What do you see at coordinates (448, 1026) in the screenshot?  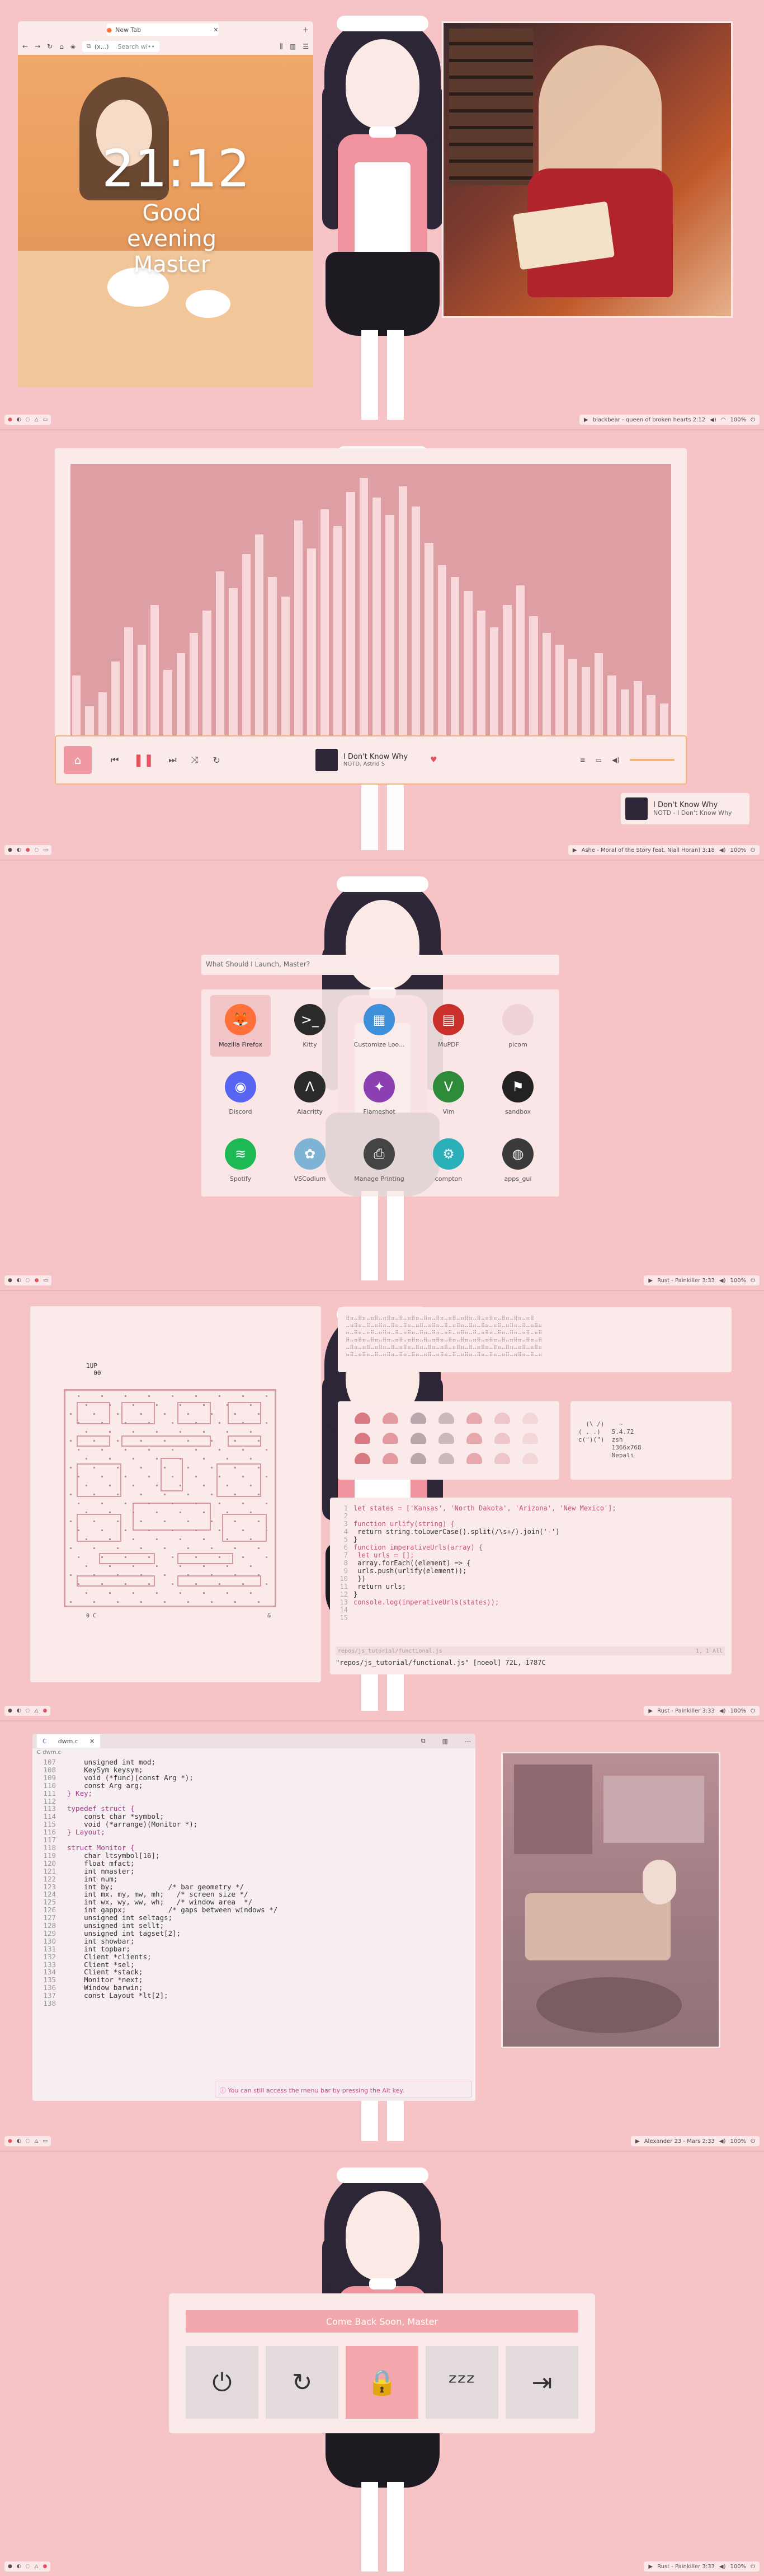 I see `app-mupdf: ▤ MuPDF` at bounding box center [448, 1026].